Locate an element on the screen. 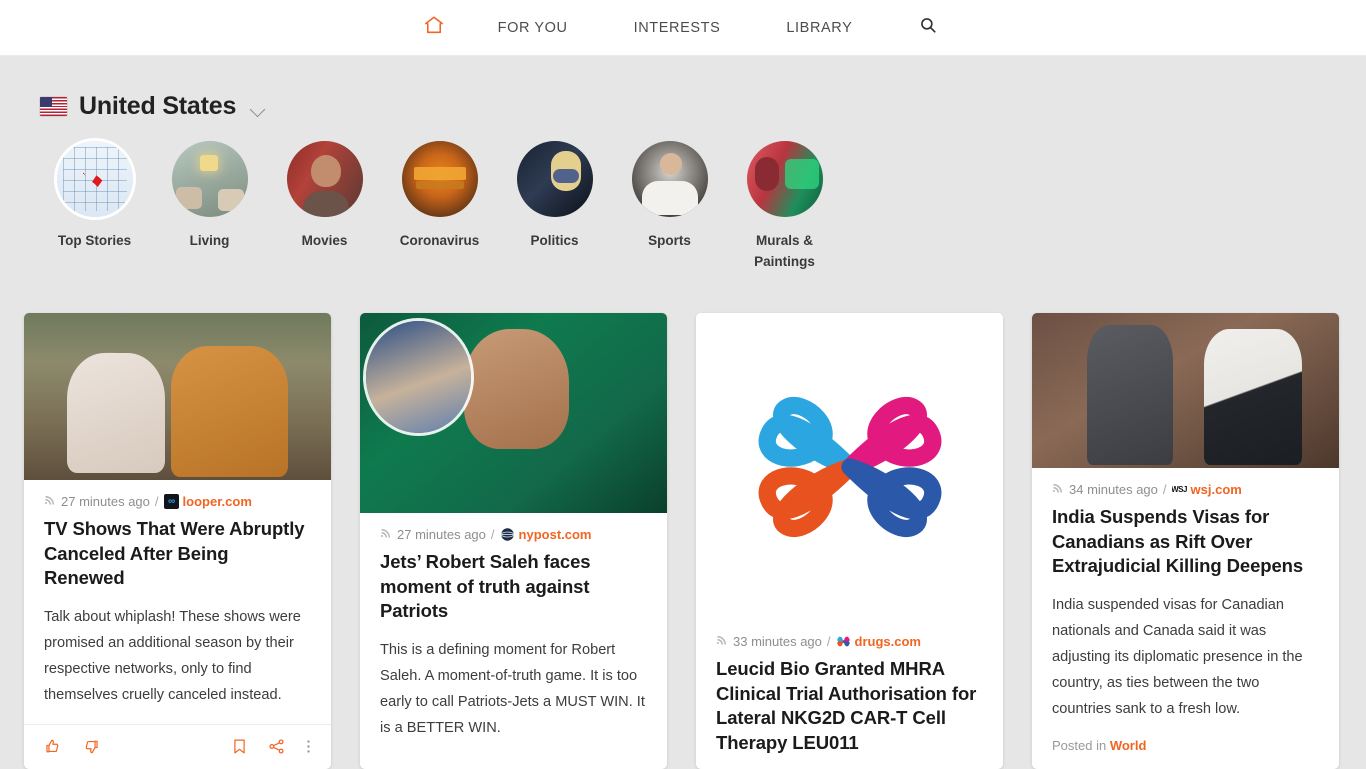 This screenshot has height=769, width=1366. category-item-sports: Sports is located at coordinates (669, 207).